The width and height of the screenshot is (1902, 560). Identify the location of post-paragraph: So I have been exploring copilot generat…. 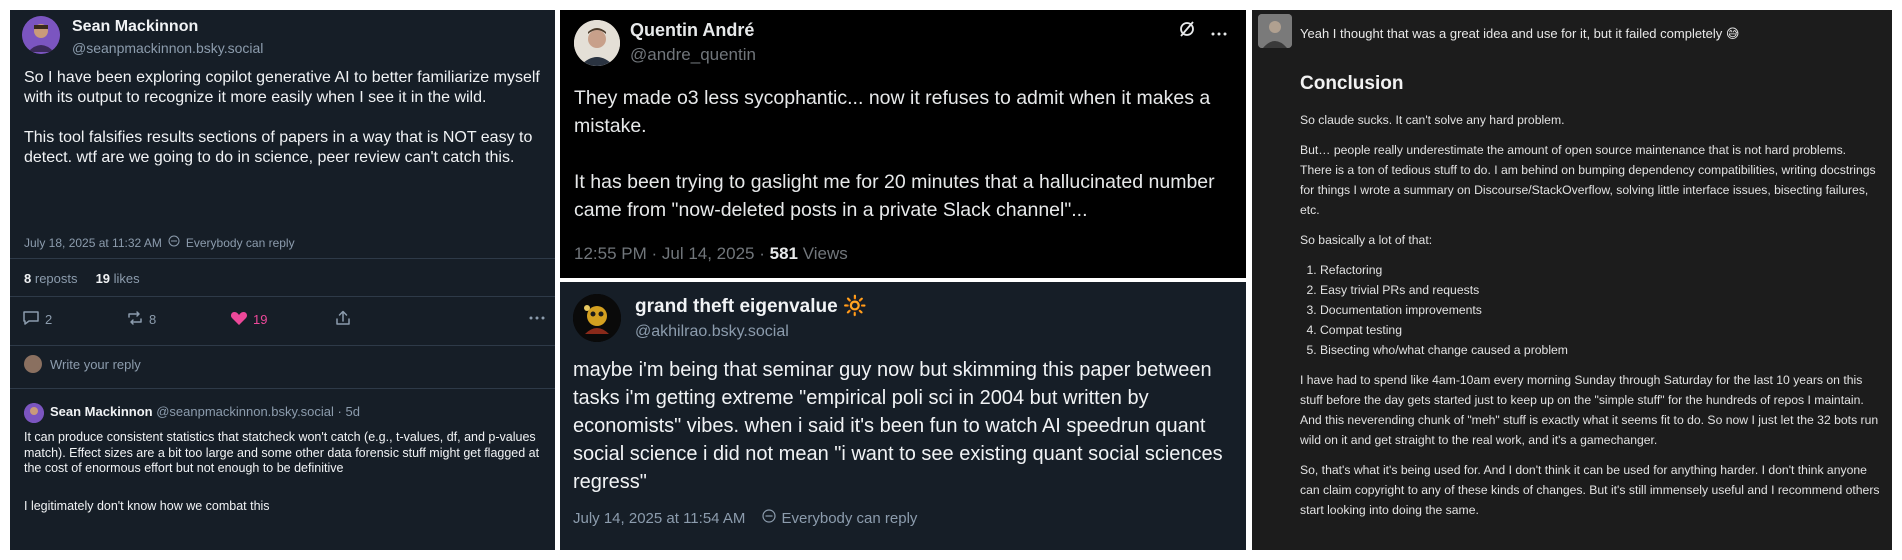
(282, 87).